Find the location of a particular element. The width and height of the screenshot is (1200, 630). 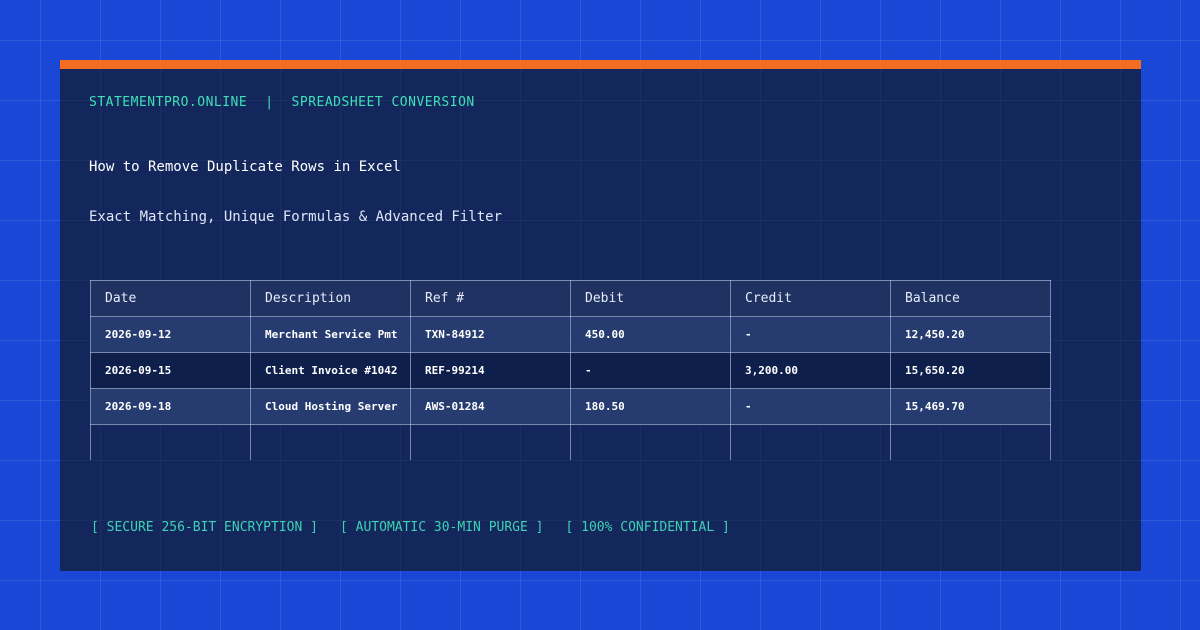

cell-description: Merchant Service Pmt is located at coordinates (330, 334).